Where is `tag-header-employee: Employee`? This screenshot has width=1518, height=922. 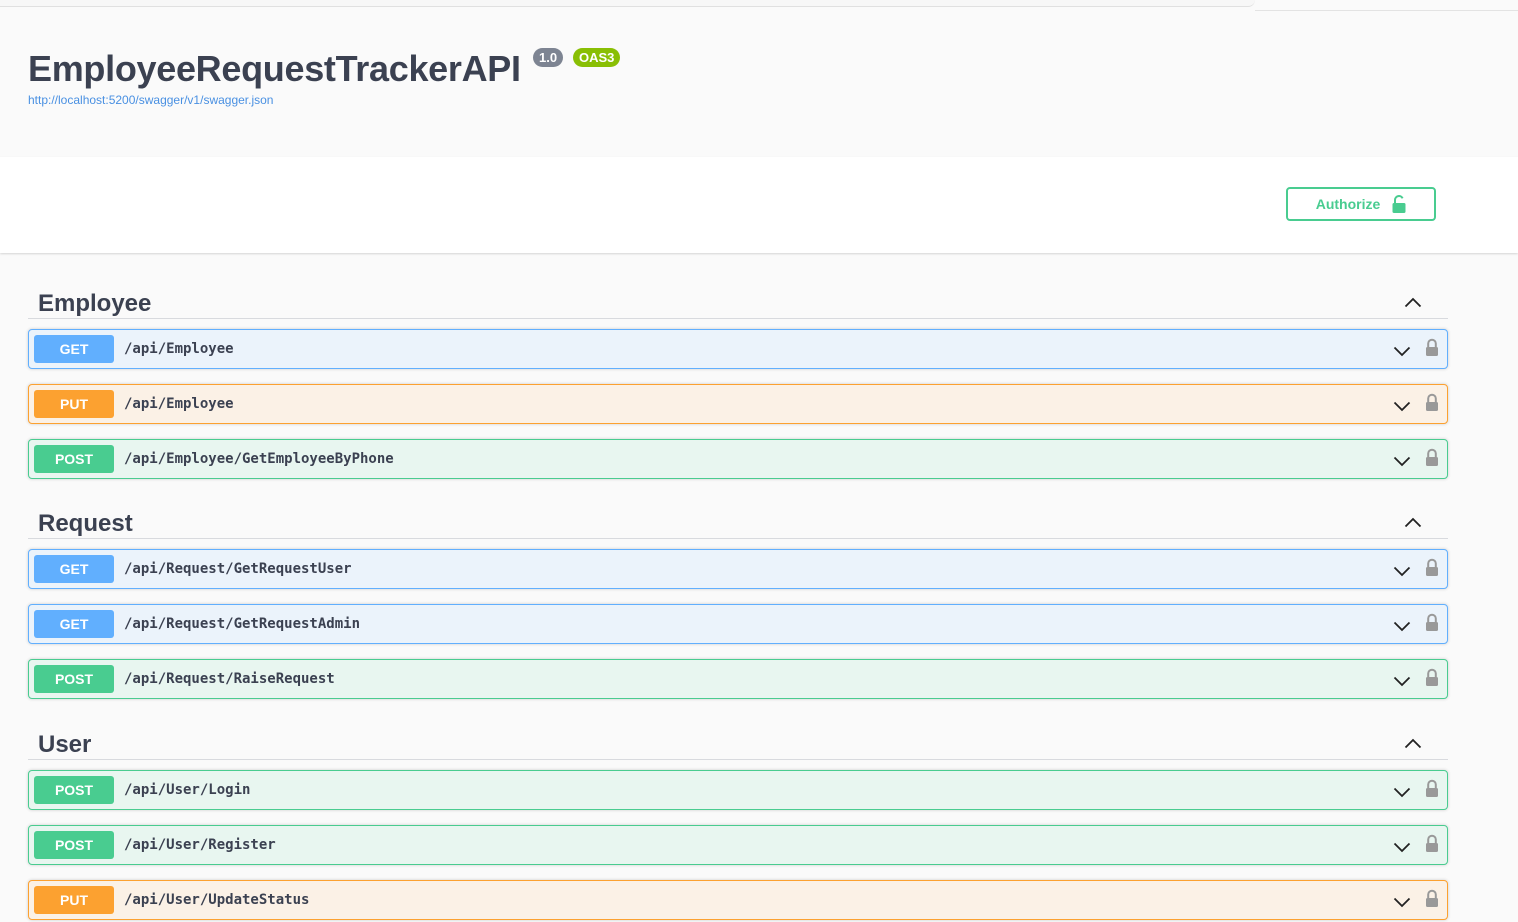
tag-header-employee: Employee is located at coordinates (738, 298).